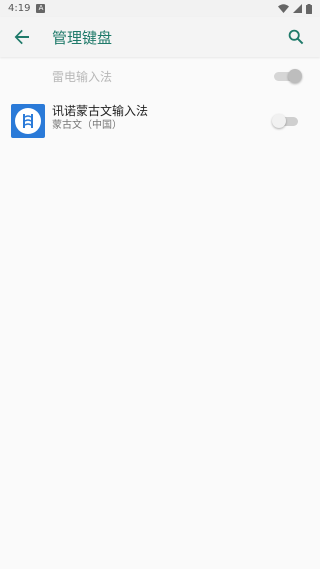  What do you see at coordinates (309, 8) in the screenshot?
I see `battery-icon` at bounding box center [309, 8].